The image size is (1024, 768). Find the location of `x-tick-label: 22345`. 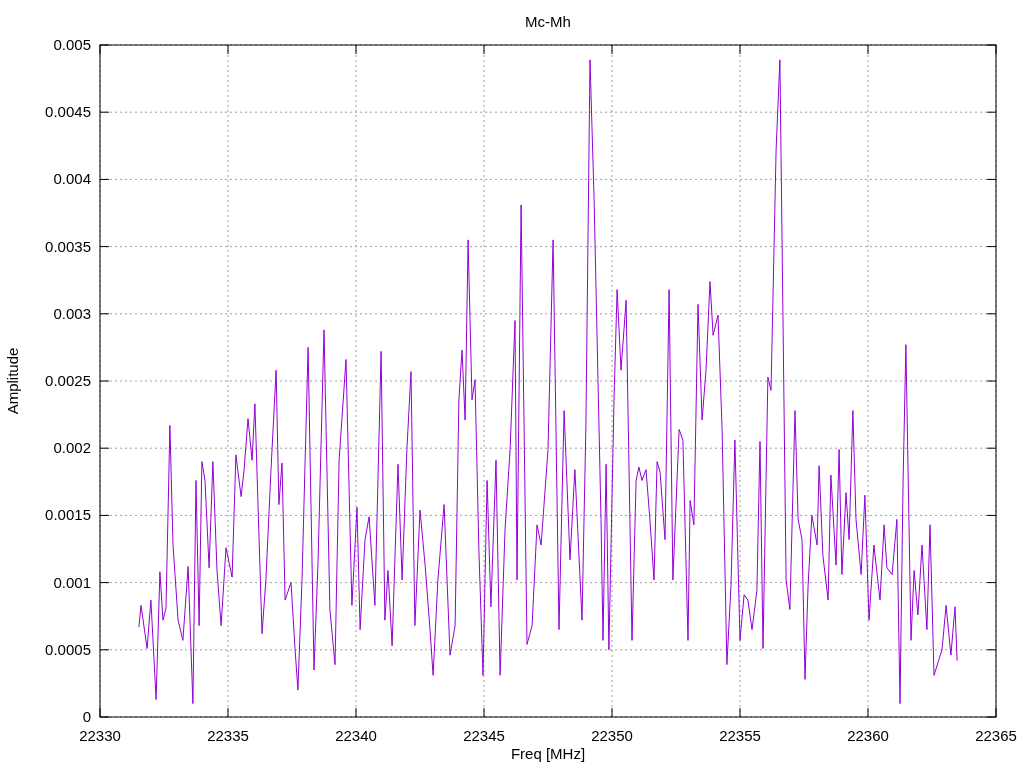

x-tick-label: 22345 is located at coordinates (484, 735).